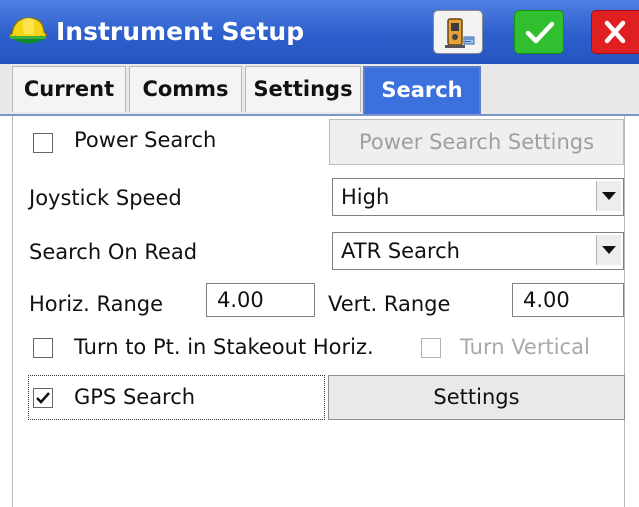 This screenshot has width=639, height=507. I want to click on search-on-read-select: ATR Search, so click(478, 251).